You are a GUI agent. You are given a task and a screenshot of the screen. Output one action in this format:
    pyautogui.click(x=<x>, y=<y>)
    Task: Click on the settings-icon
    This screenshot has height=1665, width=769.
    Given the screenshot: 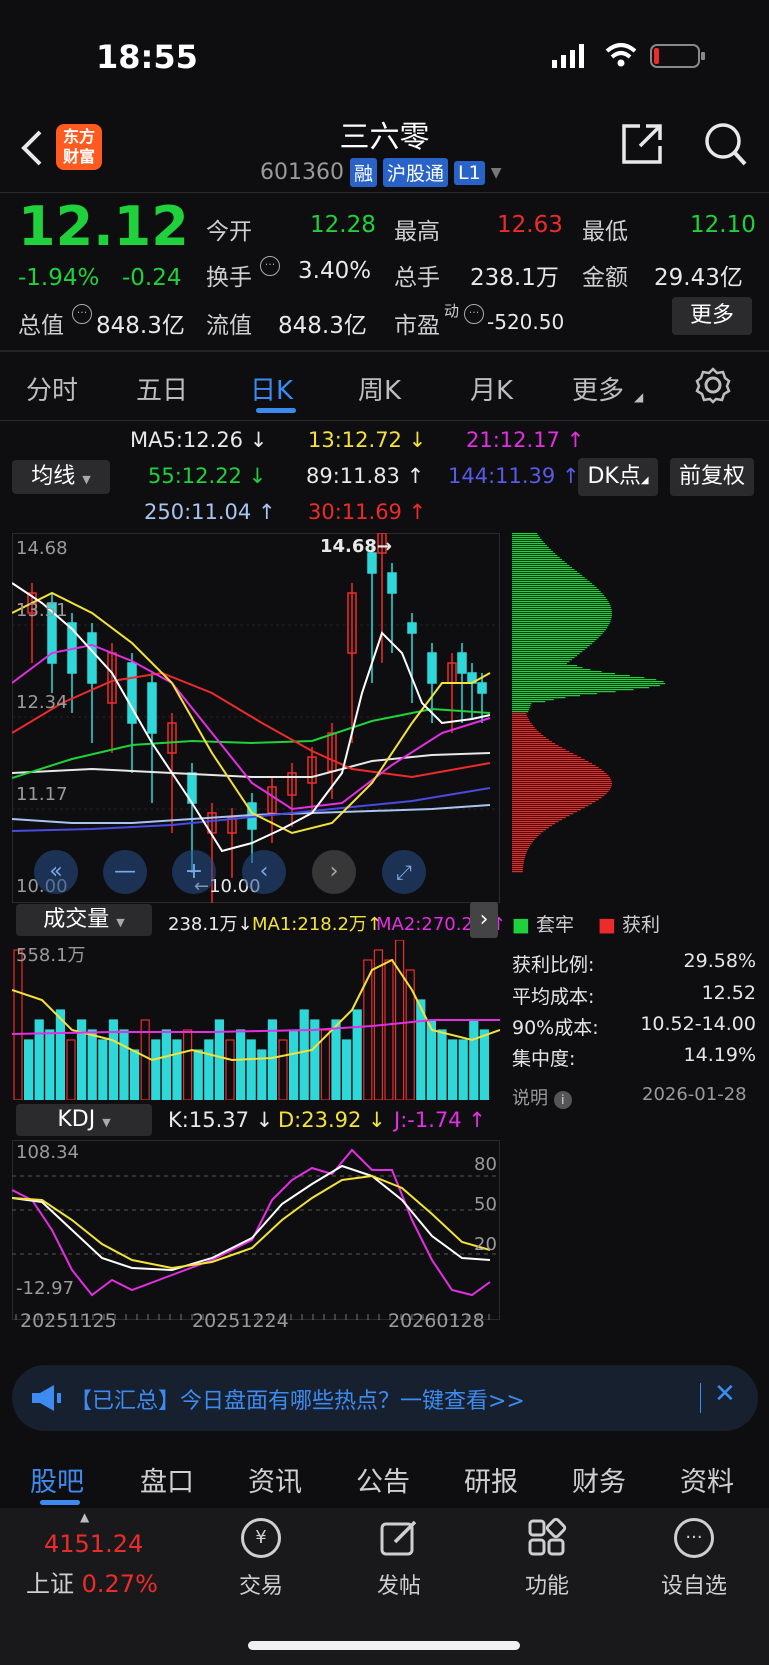 What is the action you would take?
    pyautogui.click(x=713, y=387)
    